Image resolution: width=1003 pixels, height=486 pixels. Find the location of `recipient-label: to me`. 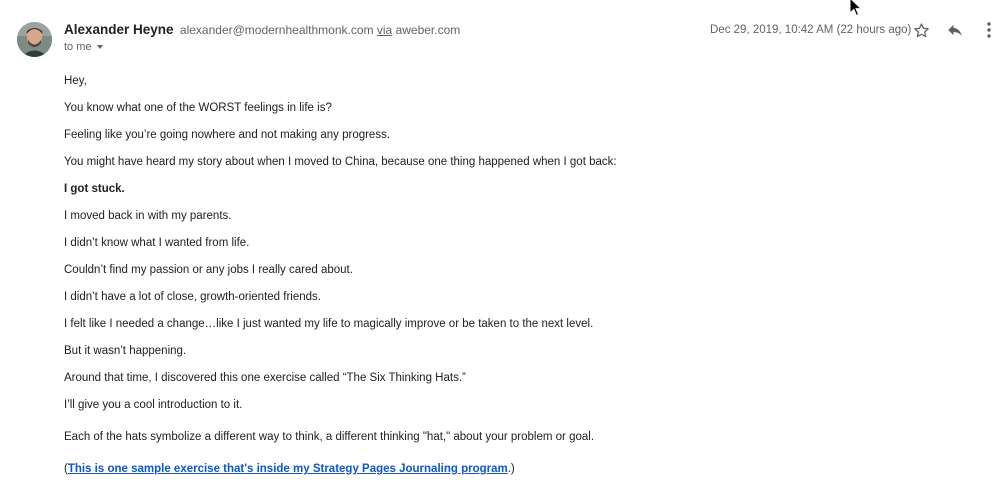

recipient-label: to me is located at coordinates (78, 47).